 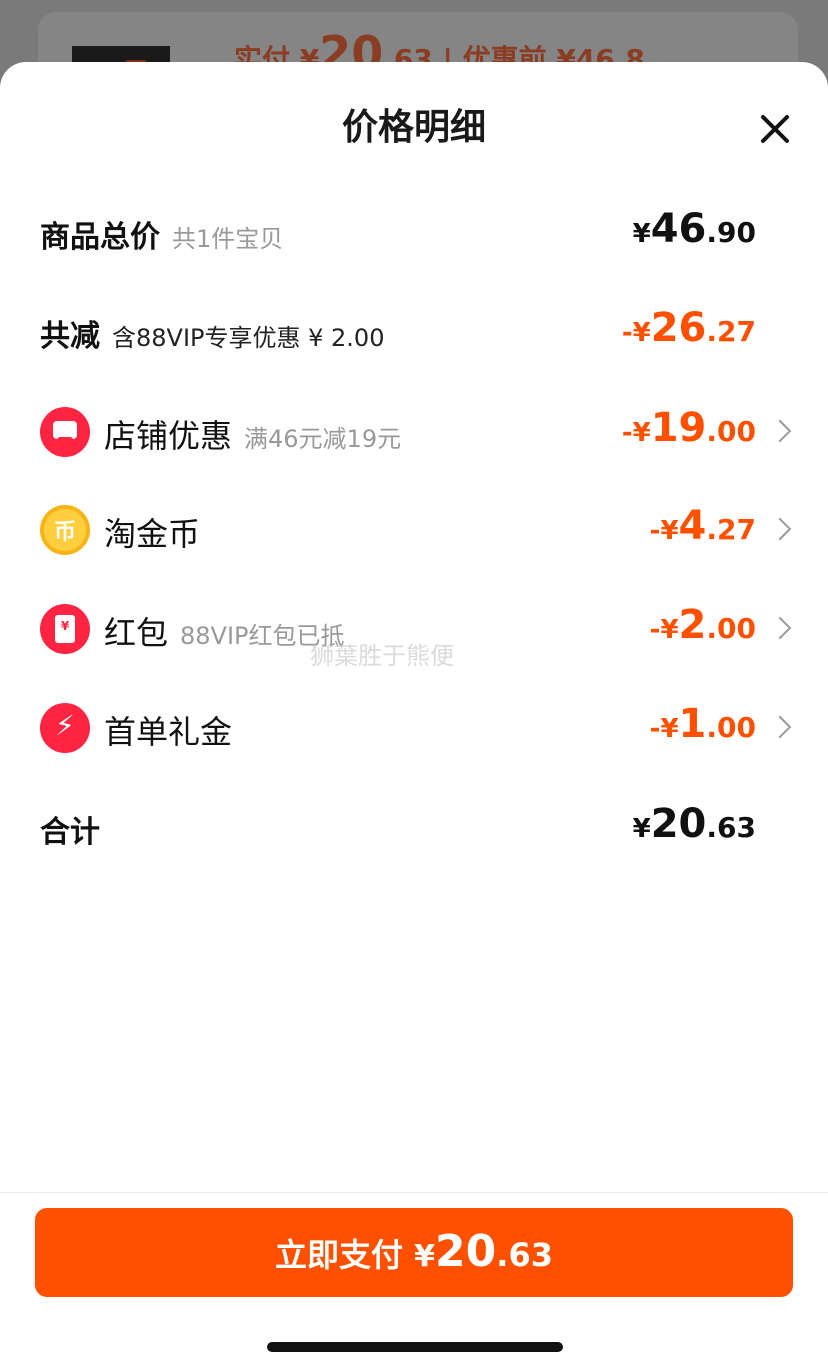 I want to click on row-red-packet-label: 红包 88VIP红包已抵, so click(x=224, y=631).